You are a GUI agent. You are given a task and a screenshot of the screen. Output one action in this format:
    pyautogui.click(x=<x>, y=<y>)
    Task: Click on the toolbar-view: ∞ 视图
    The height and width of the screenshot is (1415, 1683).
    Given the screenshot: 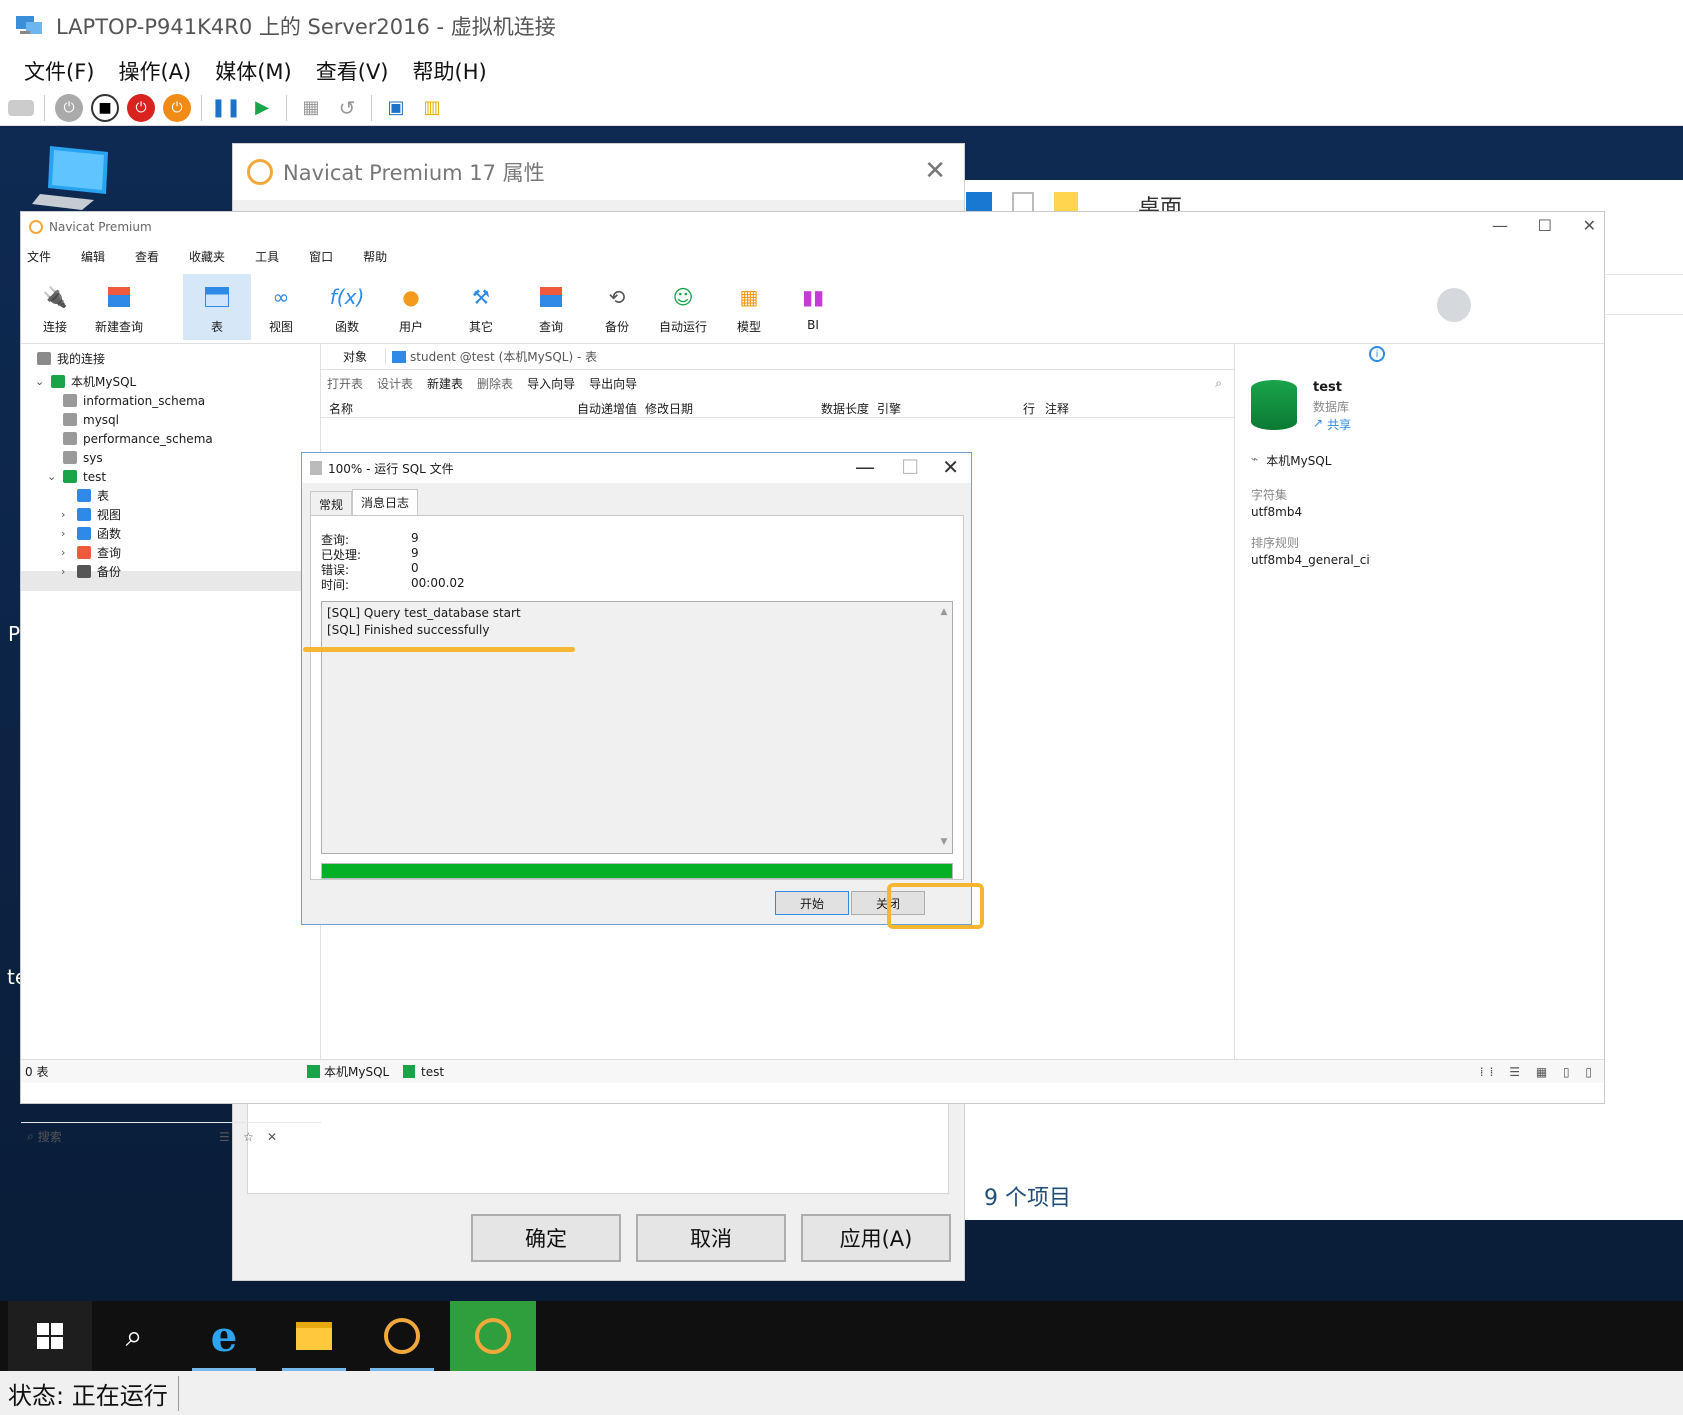 What is the action you would take?
    pyautogui.click(x=281, y=307)
    